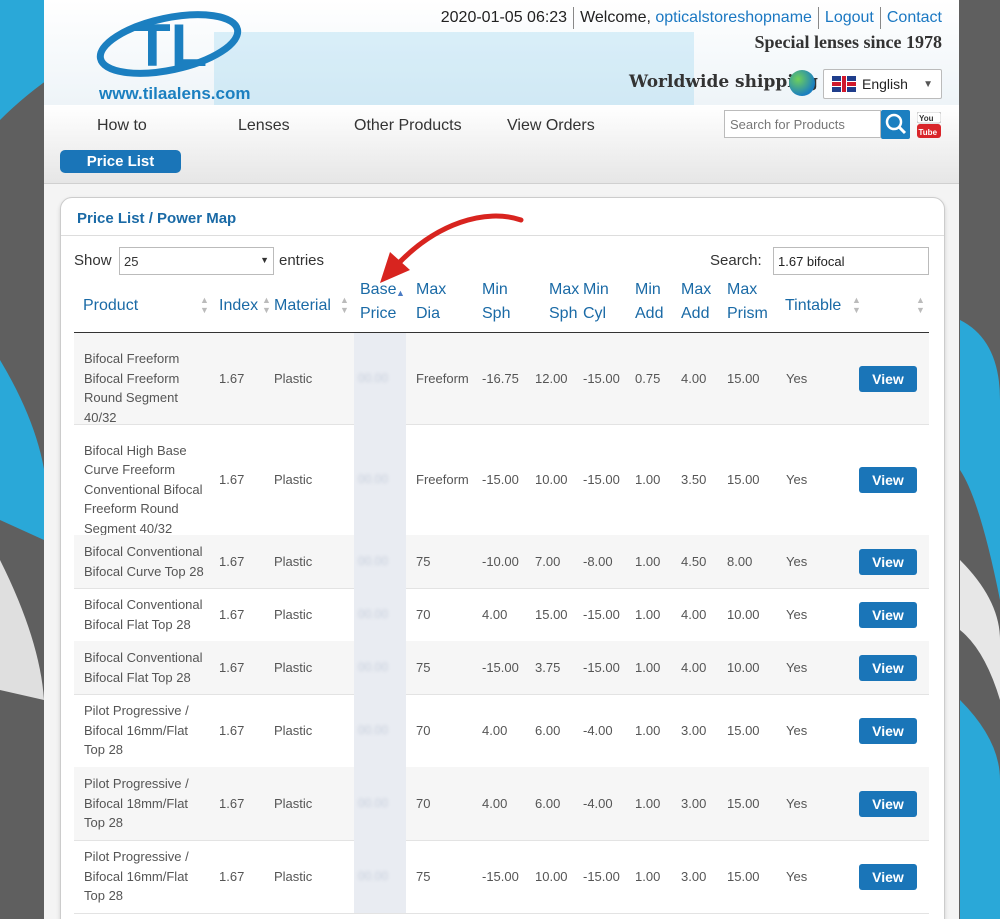  I want to click on search-label: Search:, so click(736, 260).